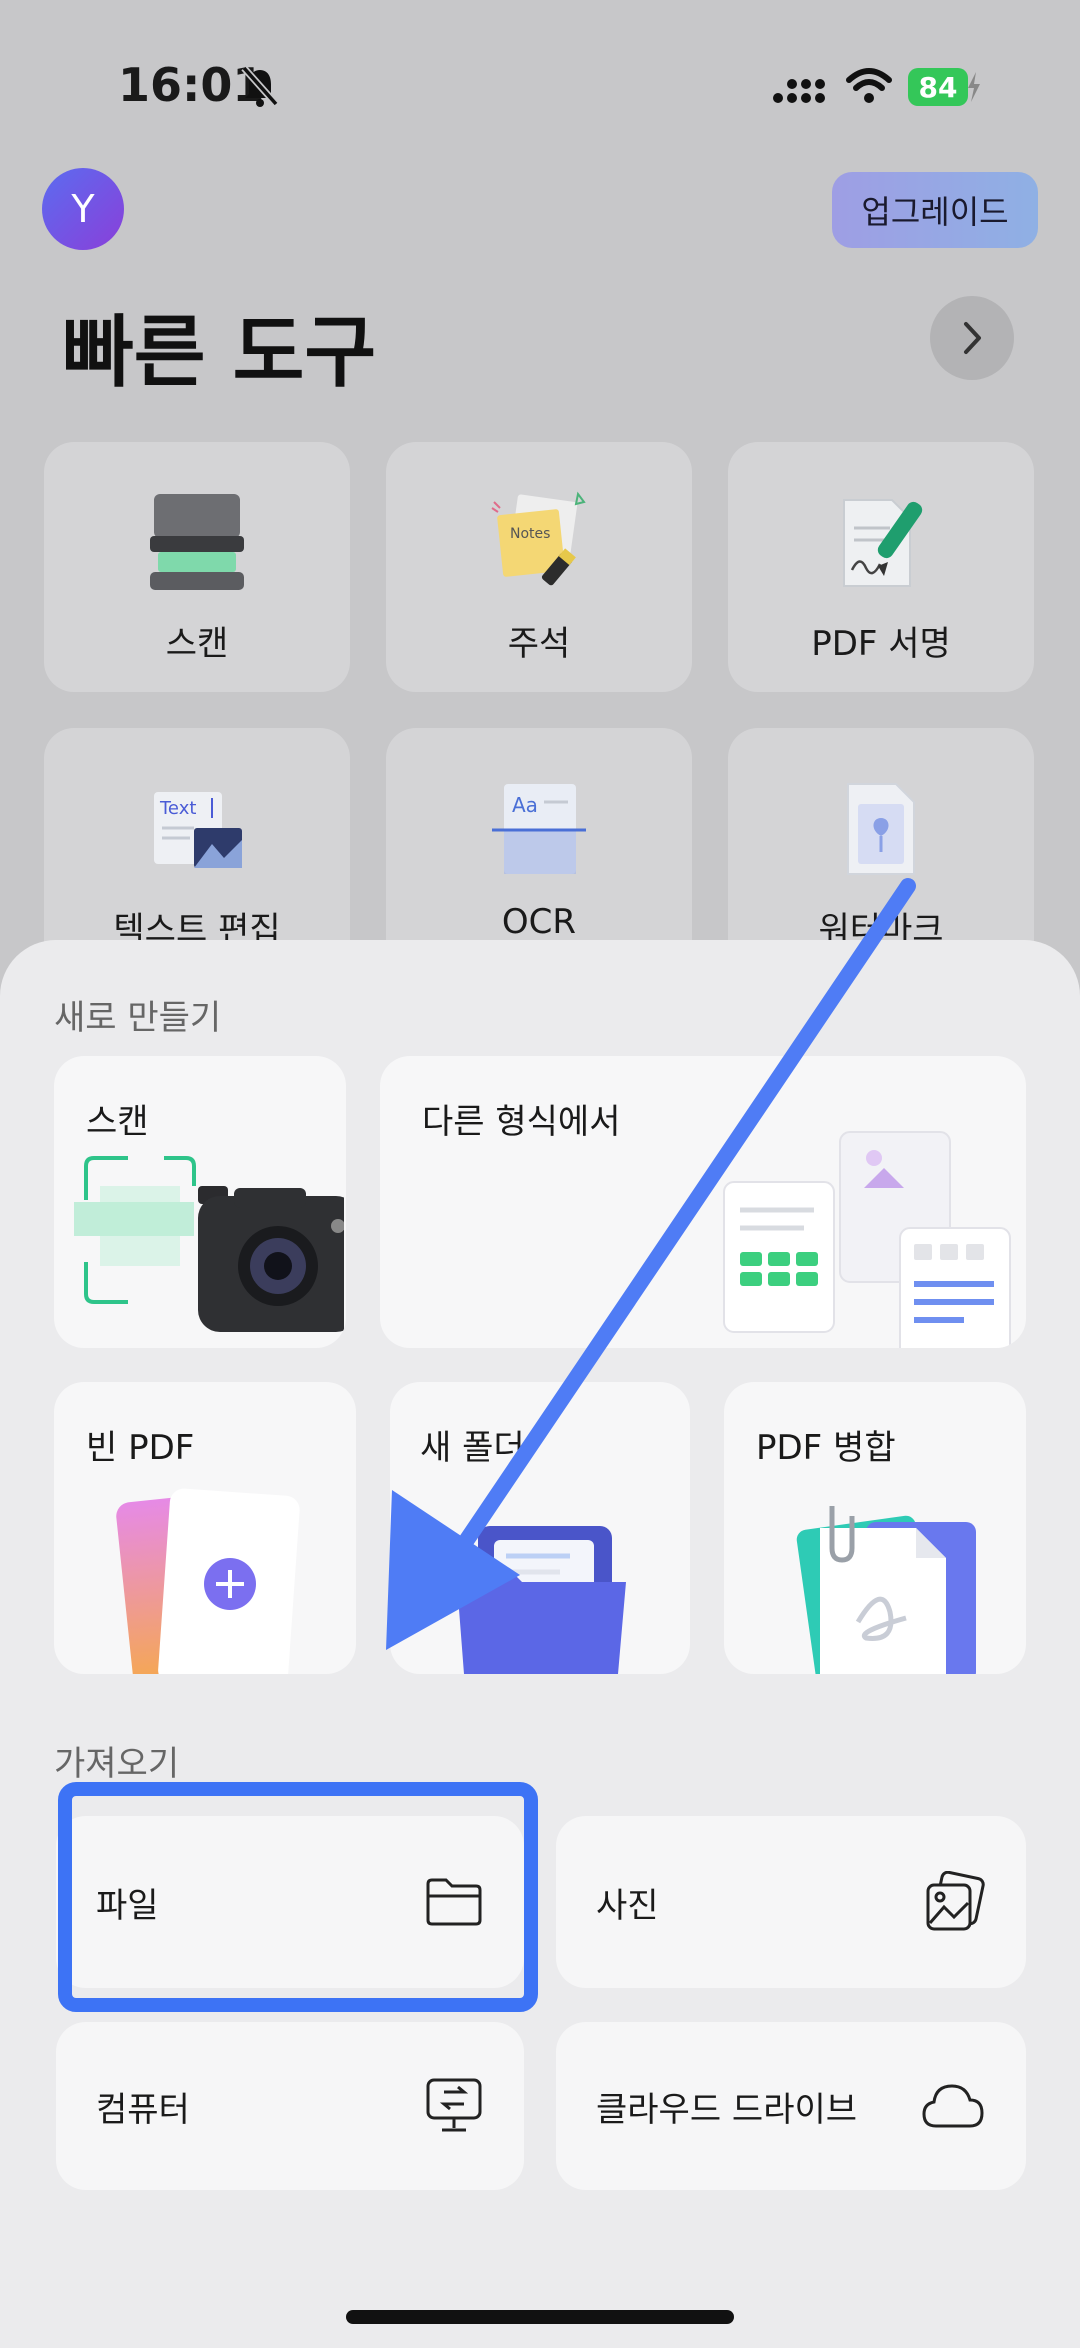 This screenshot has height=2348, width=1080. I want to click on upgrade-button: 업그레이드, so click(935, 210).